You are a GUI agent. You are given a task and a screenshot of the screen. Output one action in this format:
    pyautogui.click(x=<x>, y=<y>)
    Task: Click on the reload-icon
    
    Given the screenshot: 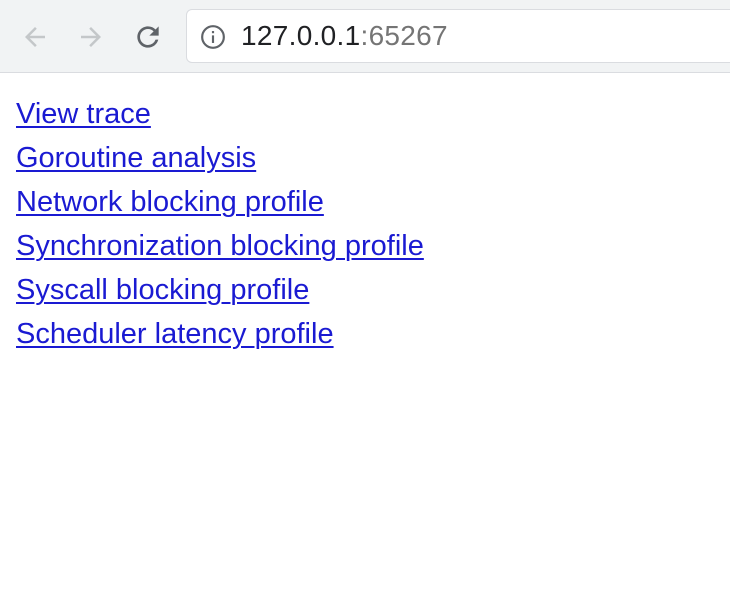 What is the action you would take?
    pyautogui.click(x=148, y=37)
    